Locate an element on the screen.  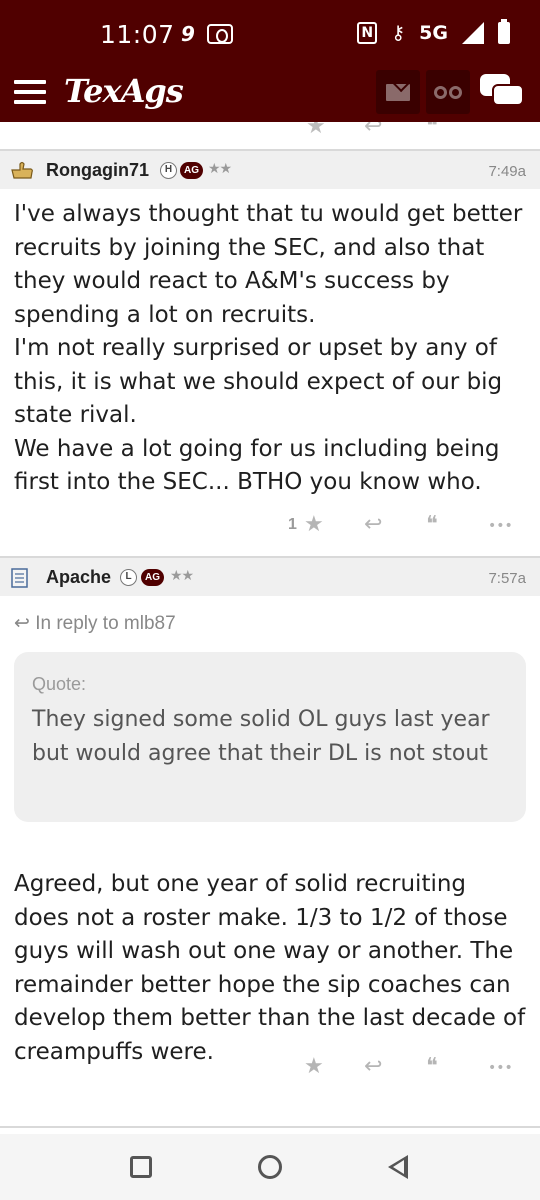
status-time: 11:07 is located at coordinates (137, 34).